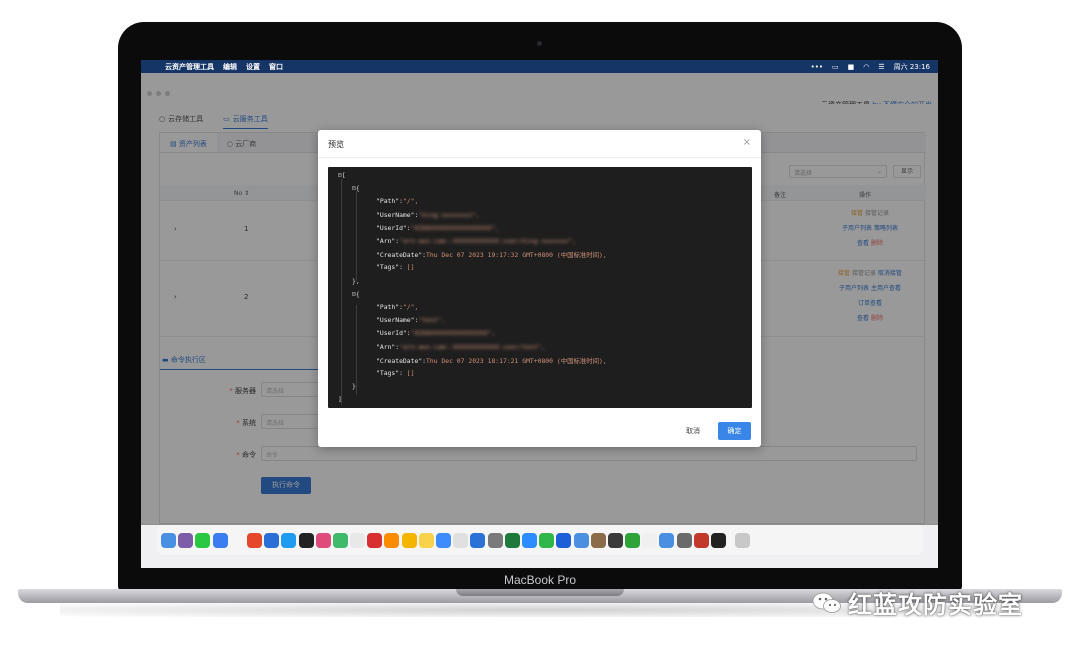  What do you see at coordinates (356, 280) in the screenshot?
I see `json-line: },` at bounding box center [356, 280].